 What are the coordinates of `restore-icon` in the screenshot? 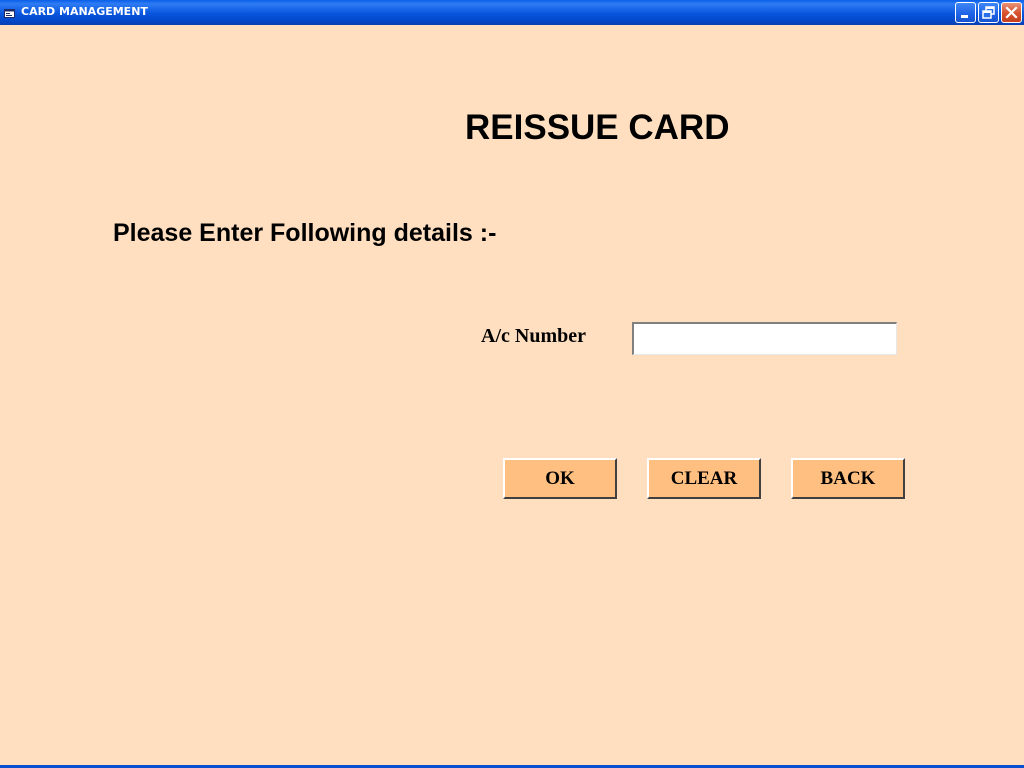 It's located at (988, 12).